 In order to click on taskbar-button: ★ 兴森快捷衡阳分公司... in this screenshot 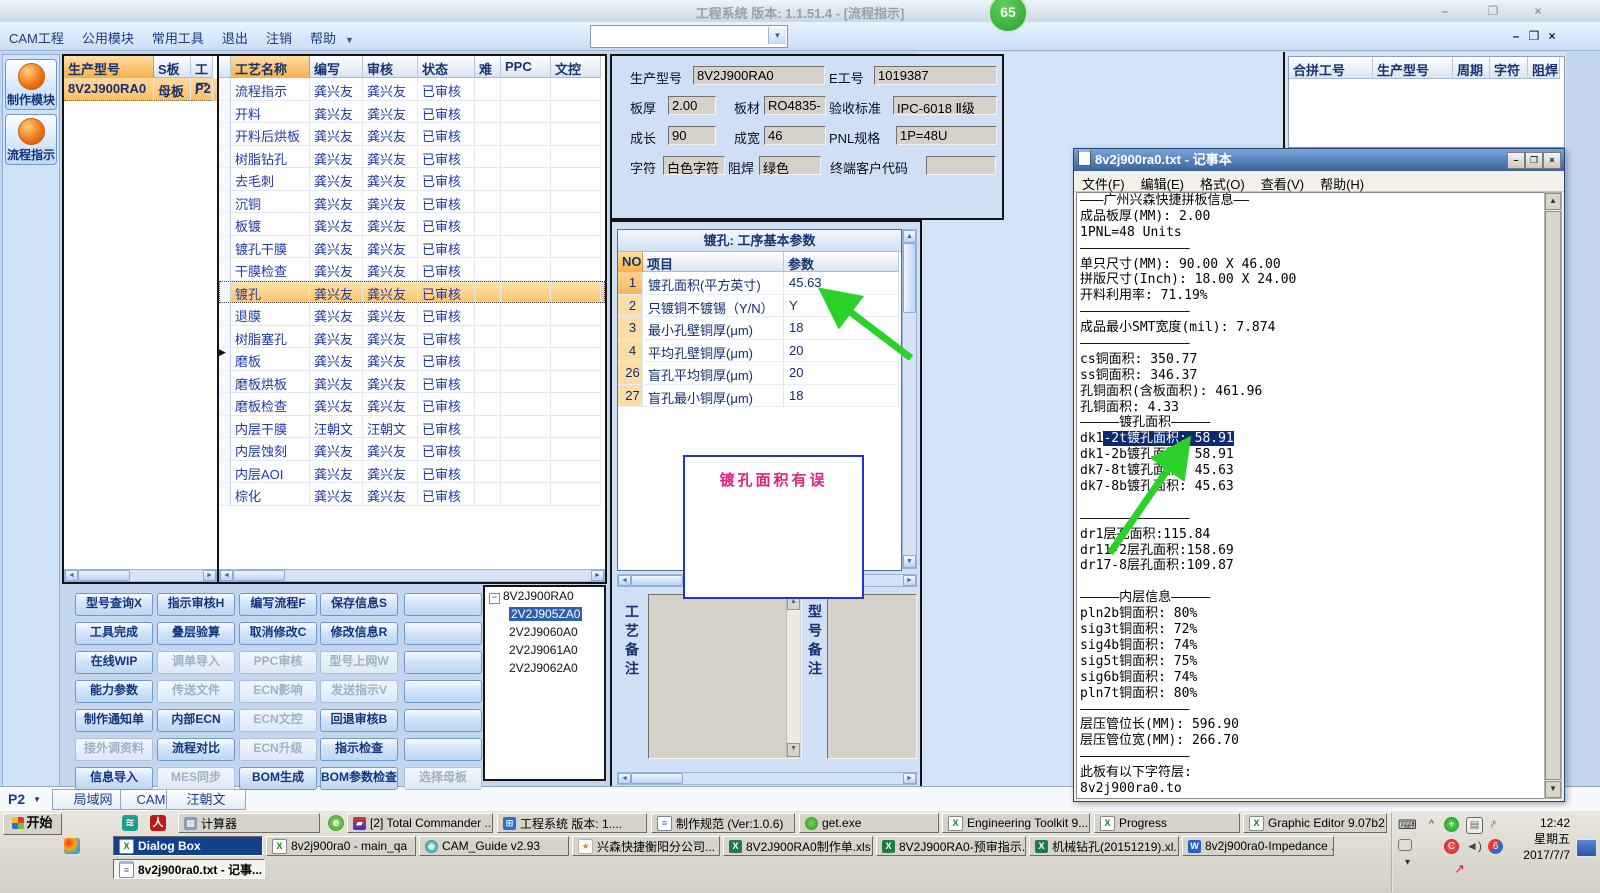, I will do `click(646, 846)`.